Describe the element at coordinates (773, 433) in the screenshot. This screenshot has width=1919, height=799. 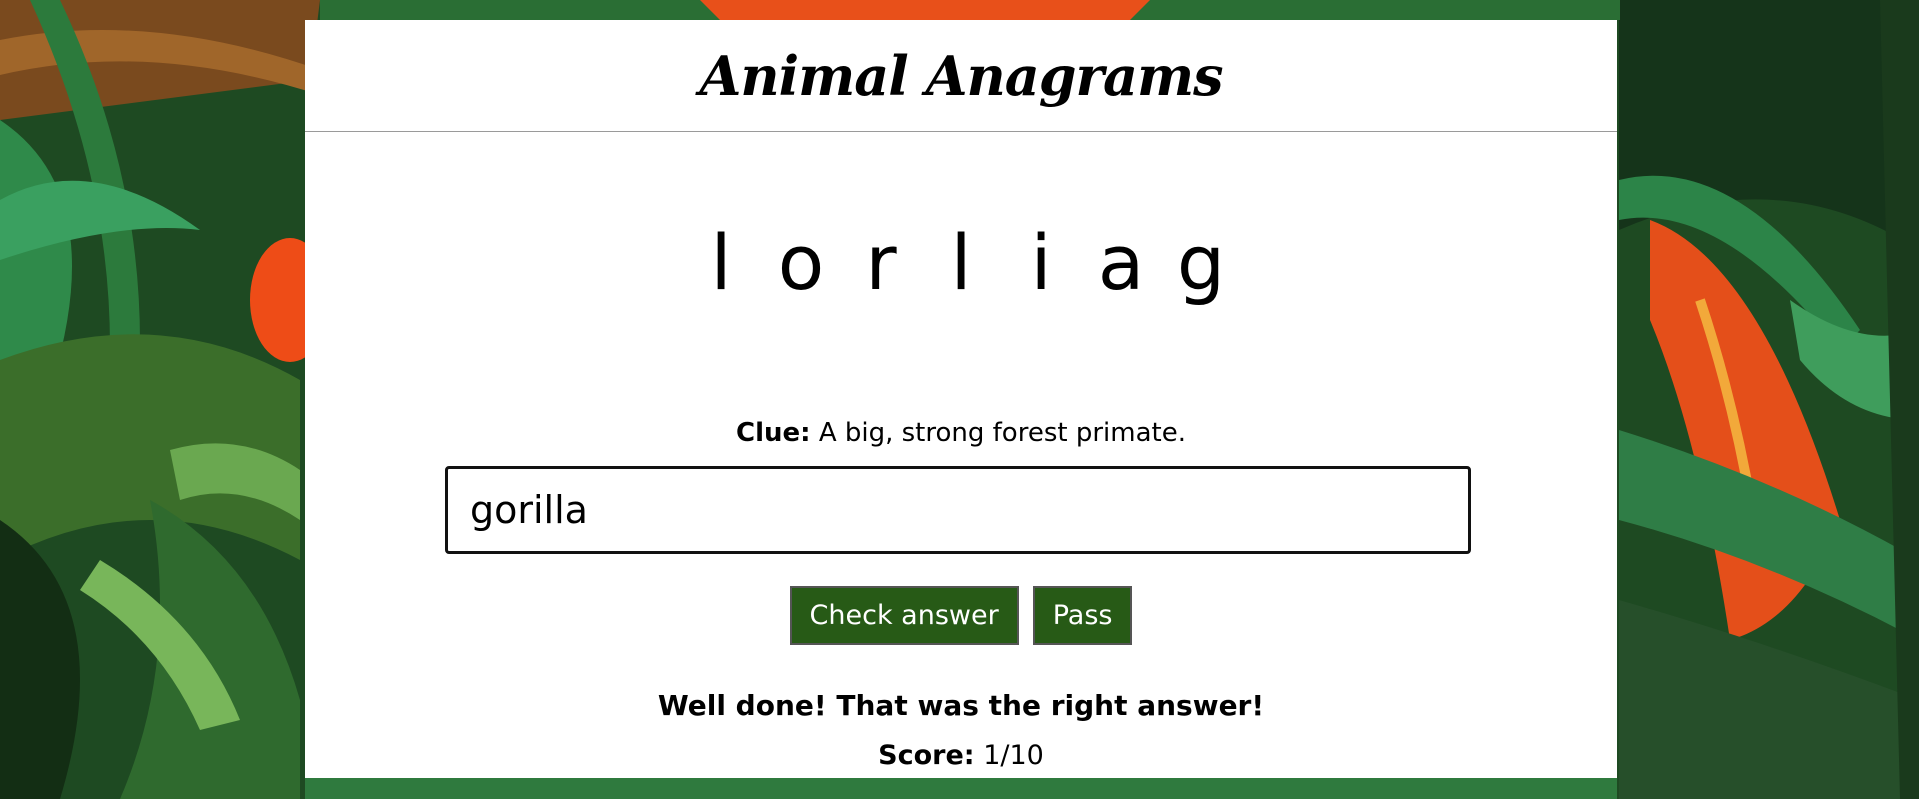
I see `clue-label: Clue:` at that location.